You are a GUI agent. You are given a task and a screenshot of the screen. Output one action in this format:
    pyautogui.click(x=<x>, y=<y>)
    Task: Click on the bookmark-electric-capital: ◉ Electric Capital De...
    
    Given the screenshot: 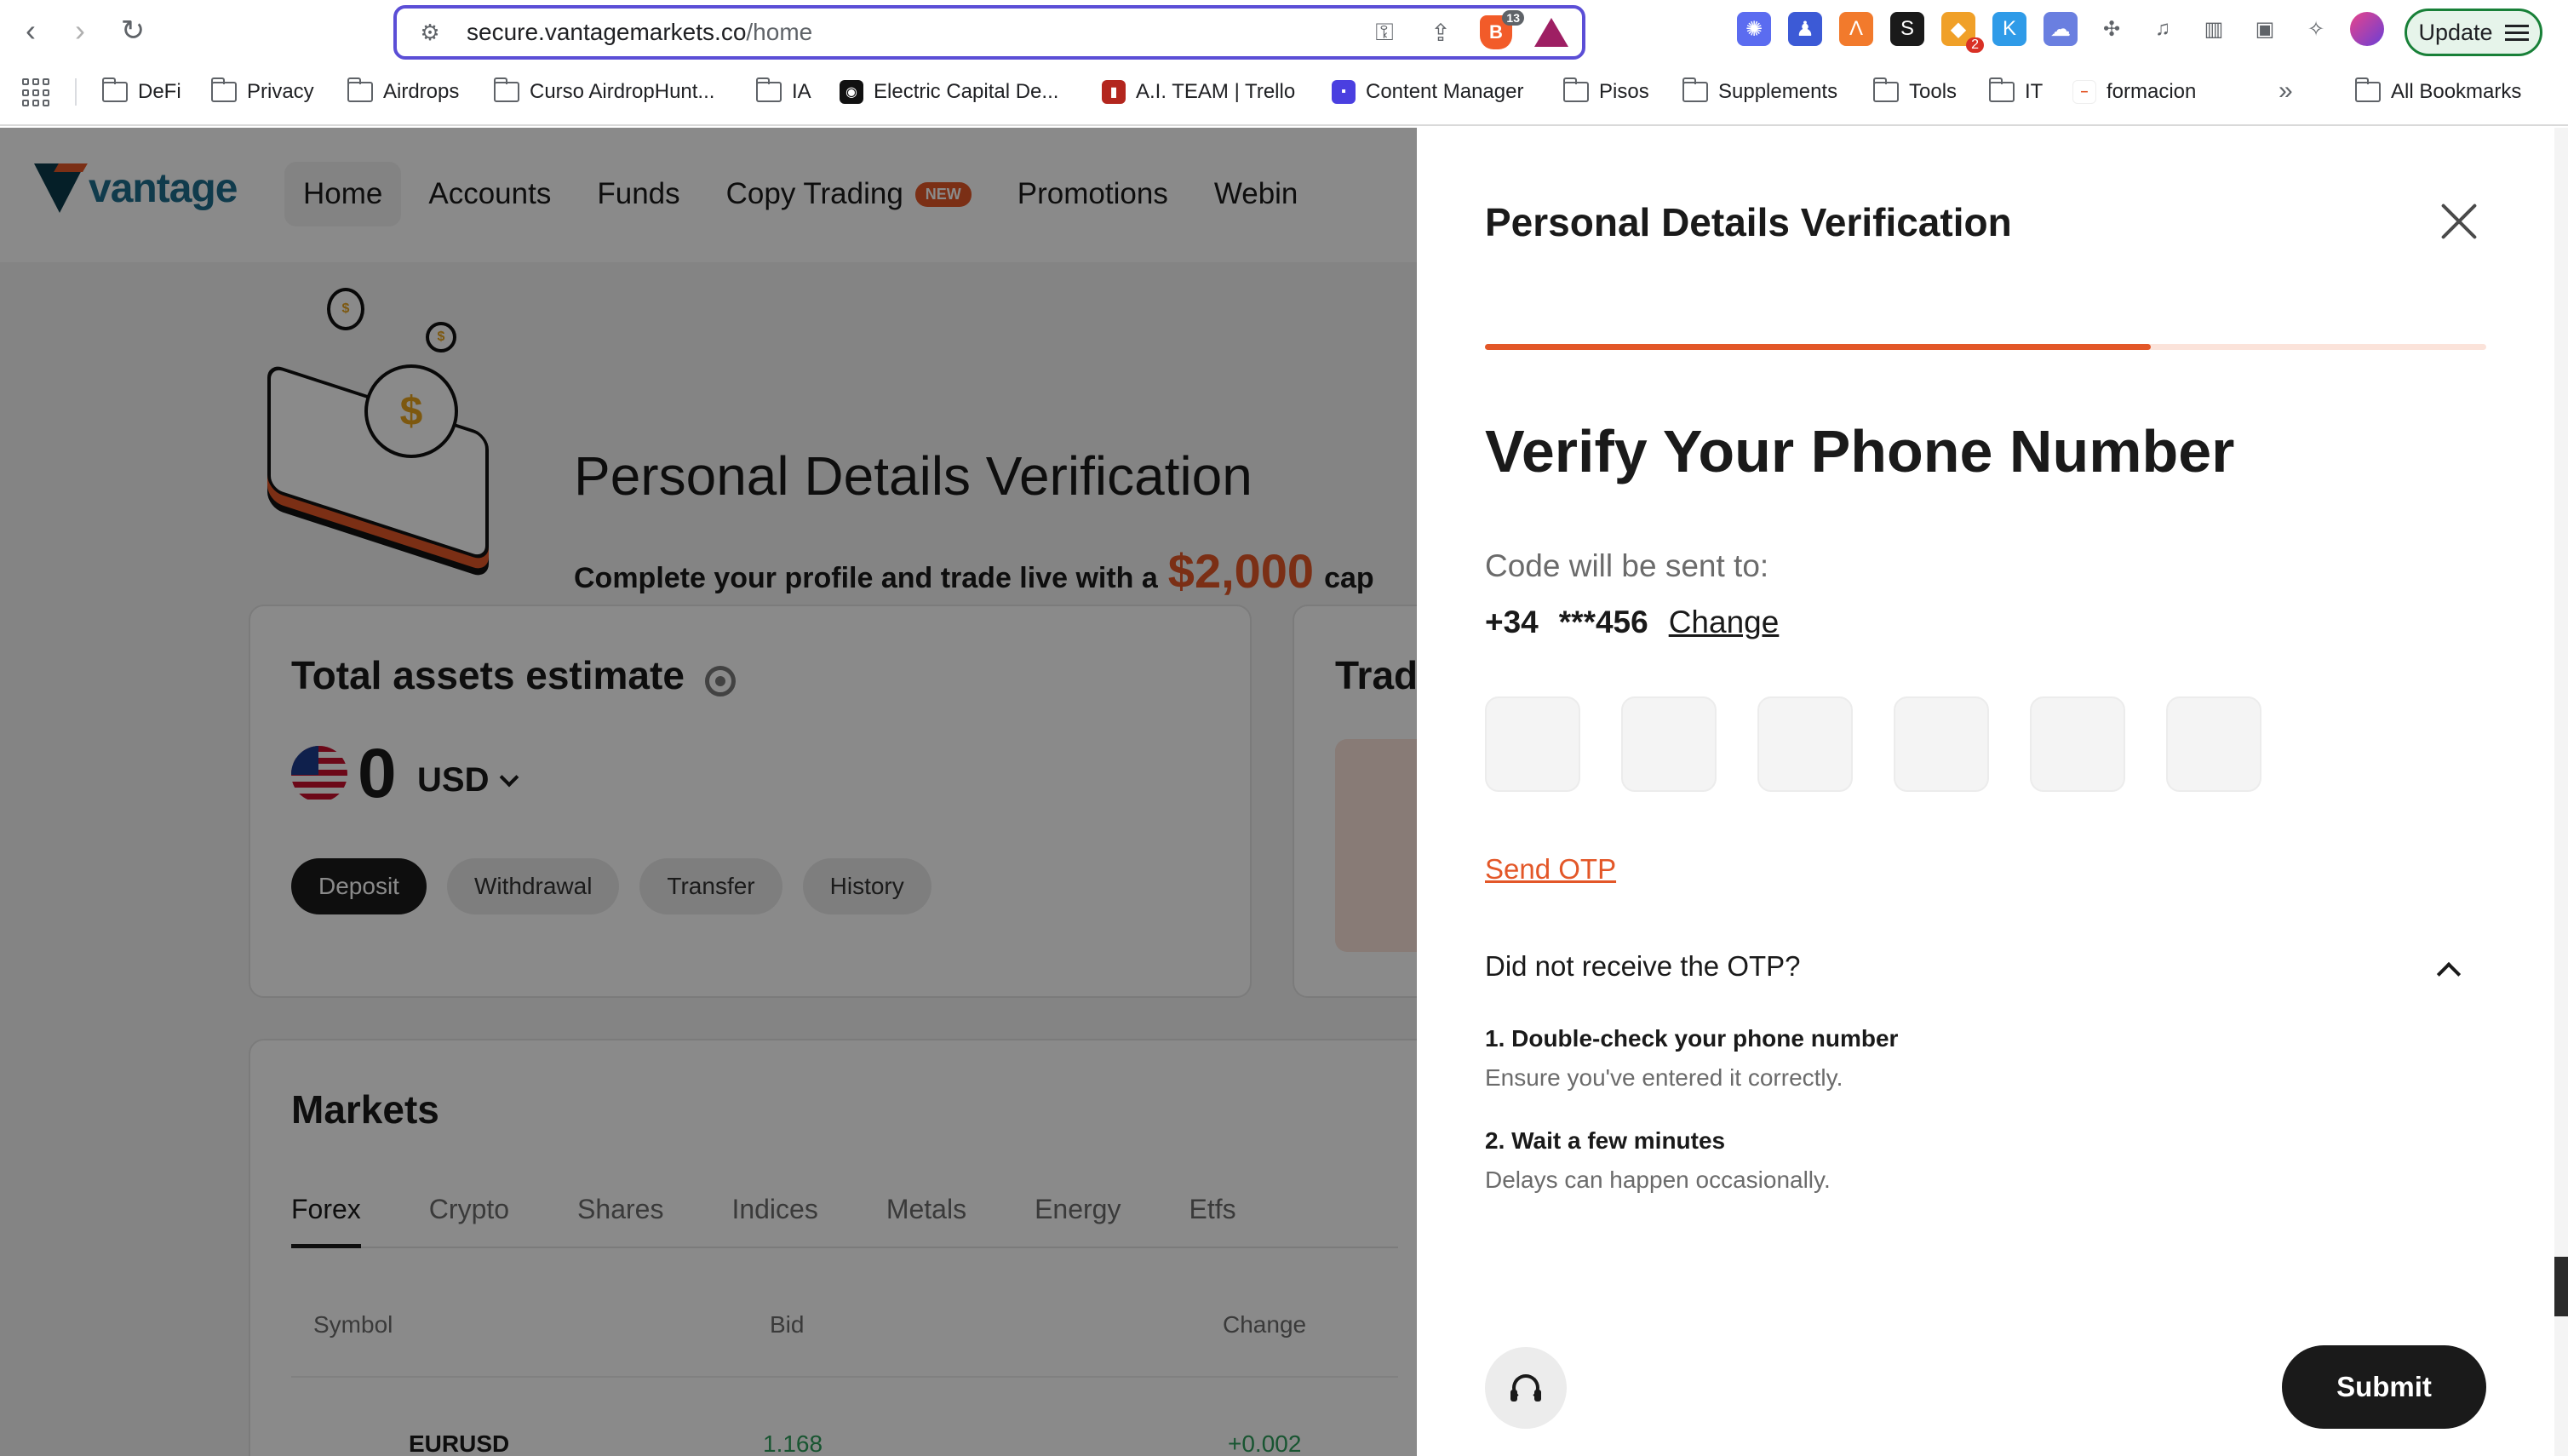 What is the action you would take?
    pyautogui.click(x=949, y=92)
    